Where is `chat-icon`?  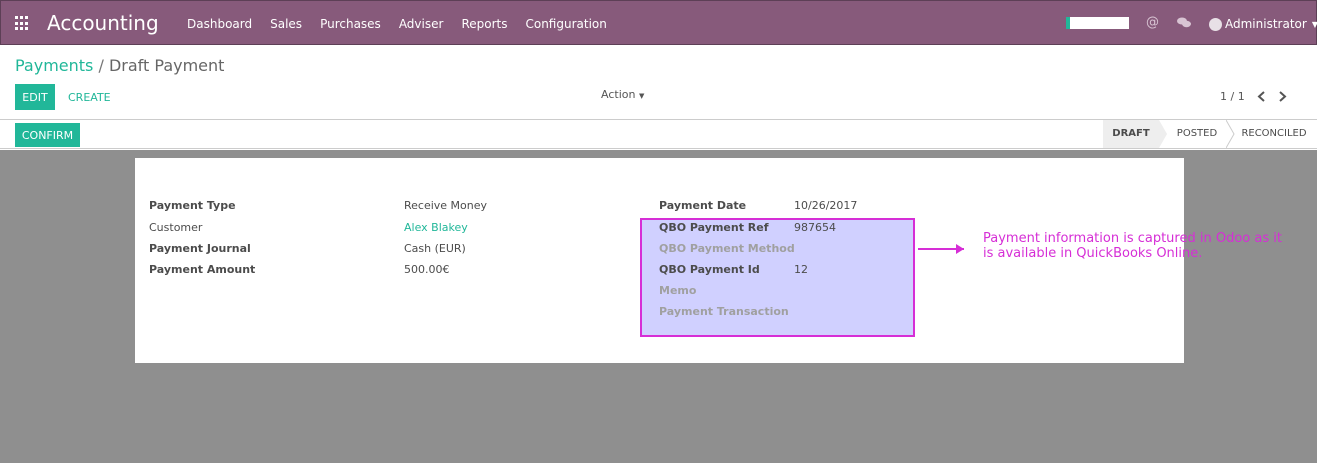
chat-icon is located at coordinates (1184, 22).